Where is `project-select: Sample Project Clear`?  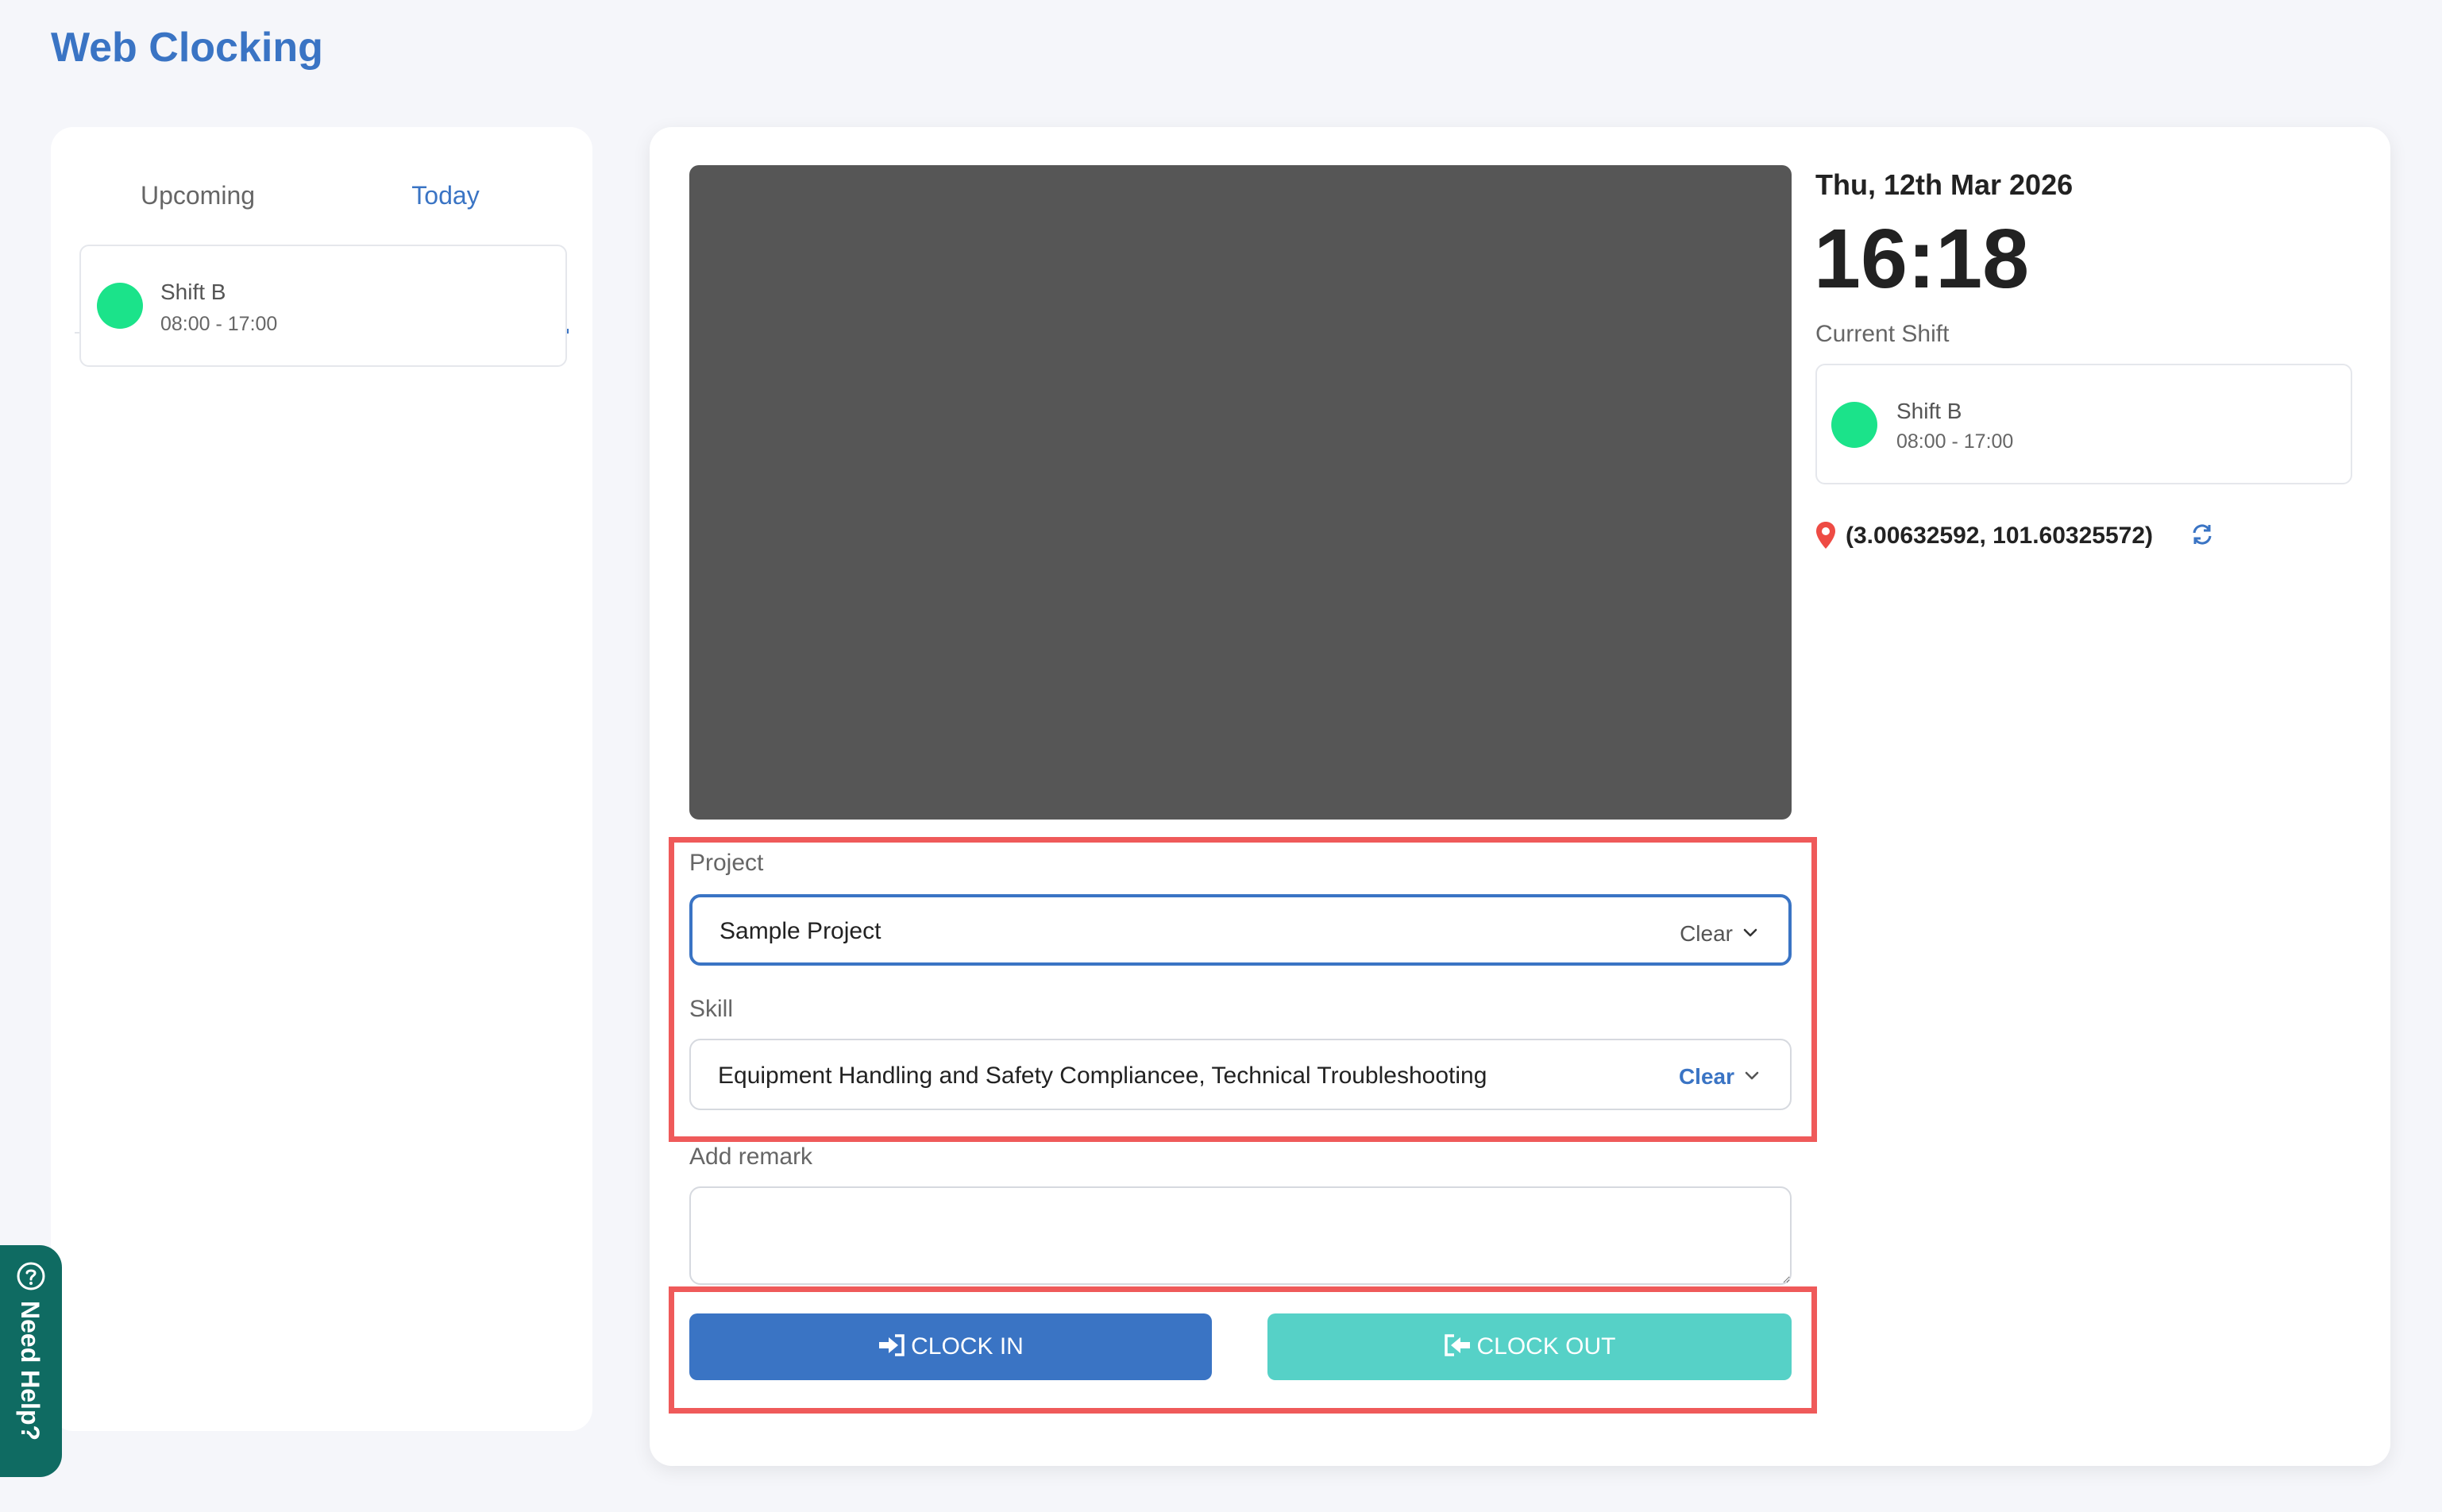 project-select: Sample Project Clear is located at coordinates (1240, 930).